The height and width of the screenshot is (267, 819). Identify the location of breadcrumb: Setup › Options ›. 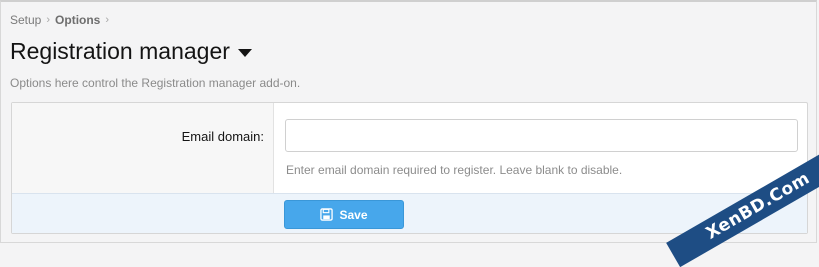
(59, 20).